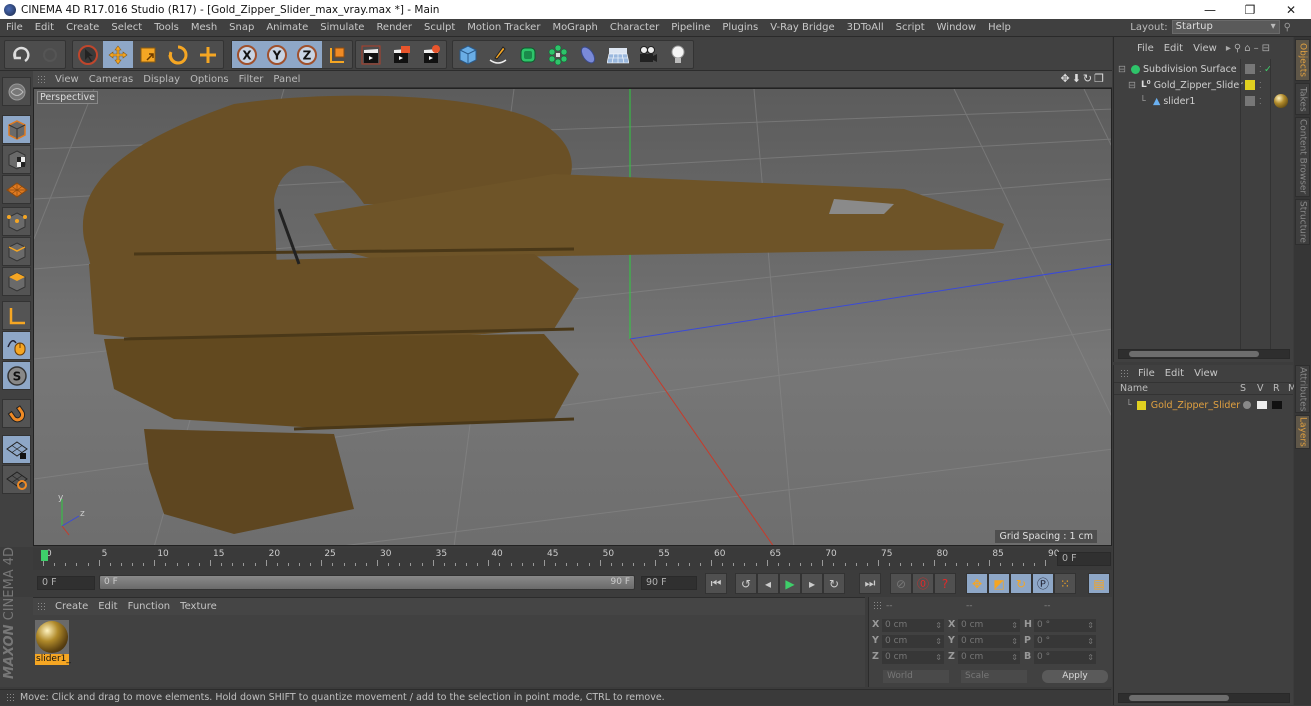  Describe the element at coordinates (956, 27) in the screenshot. I see `menu-window: Window` at that location.